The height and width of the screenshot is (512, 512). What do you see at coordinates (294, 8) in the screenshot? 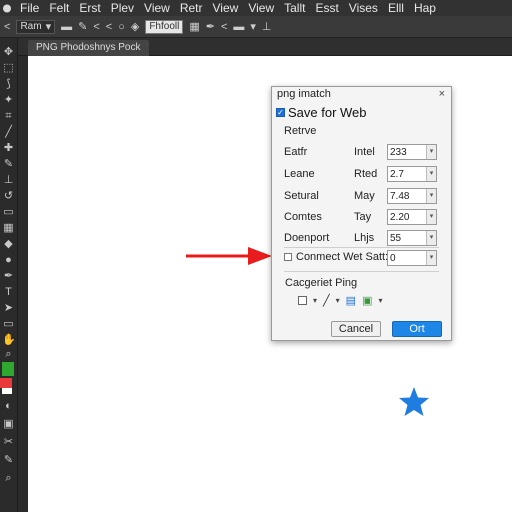
I see `menu-item-9: Tallt` at bounding box center [294, 8].